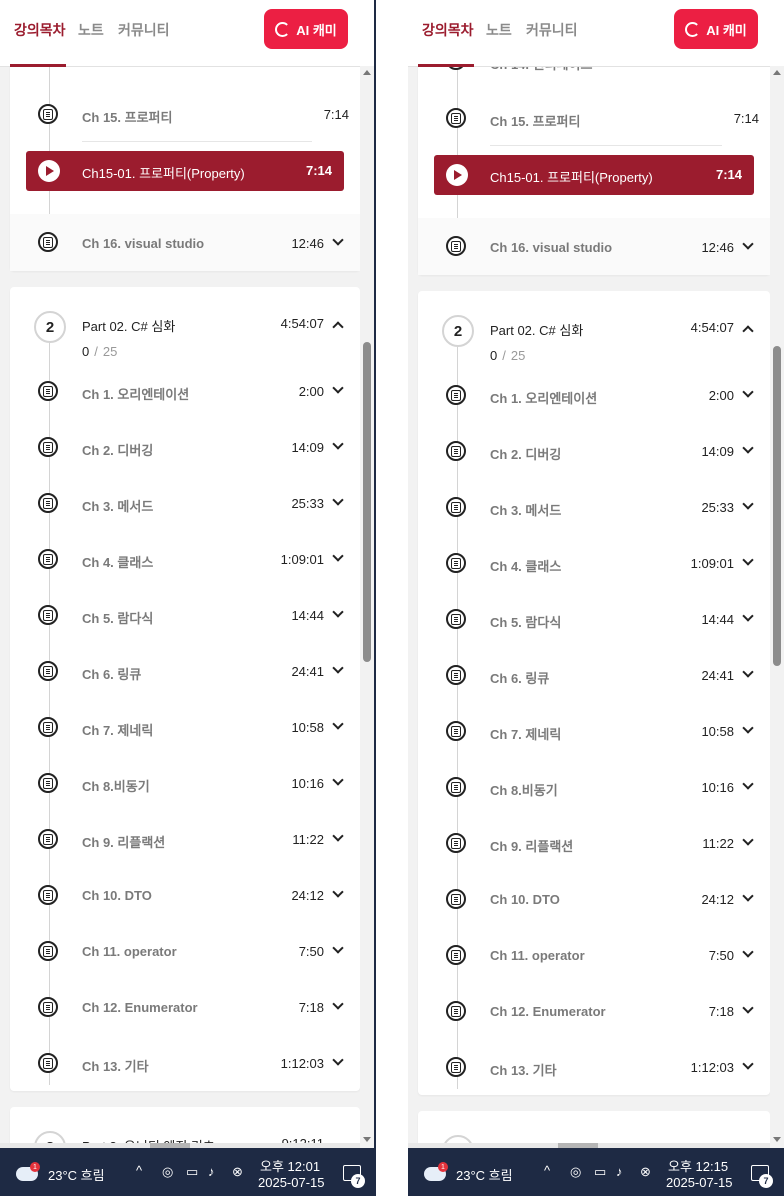 The width and height of the screenshot is (784, 1196). What do you see at coordinates (48, 671) in the screenshot?
I see `lesson-doc-icon` at bounding box center [48, 671].